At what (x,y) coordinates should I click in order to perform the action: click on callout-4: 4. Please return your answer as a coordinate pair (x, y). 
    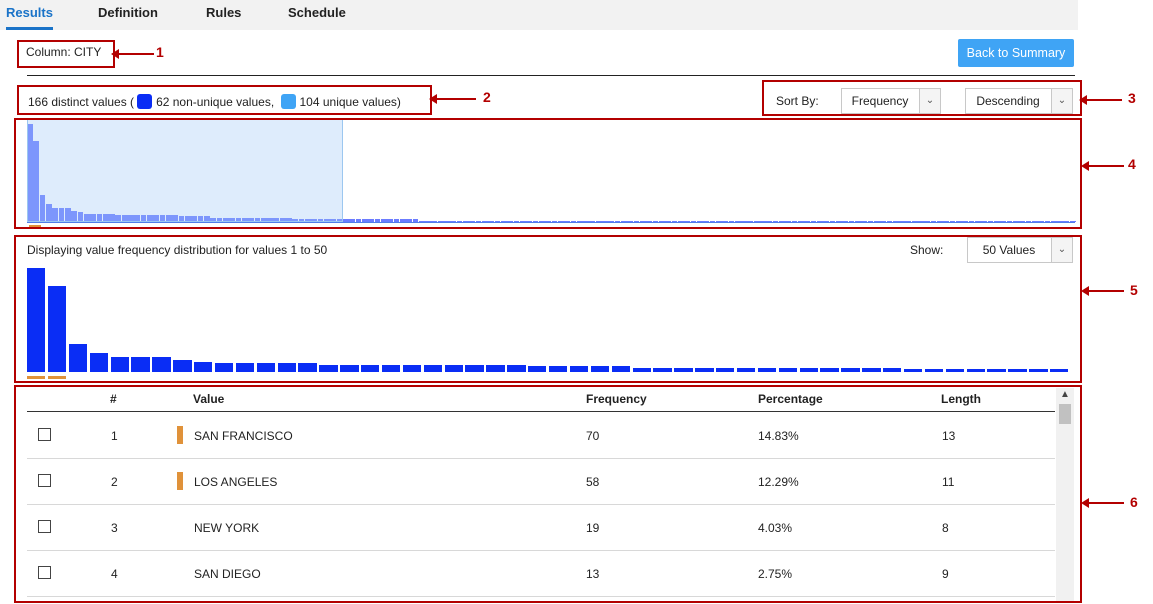
    Looking at the image, I should click on (1132, 164).